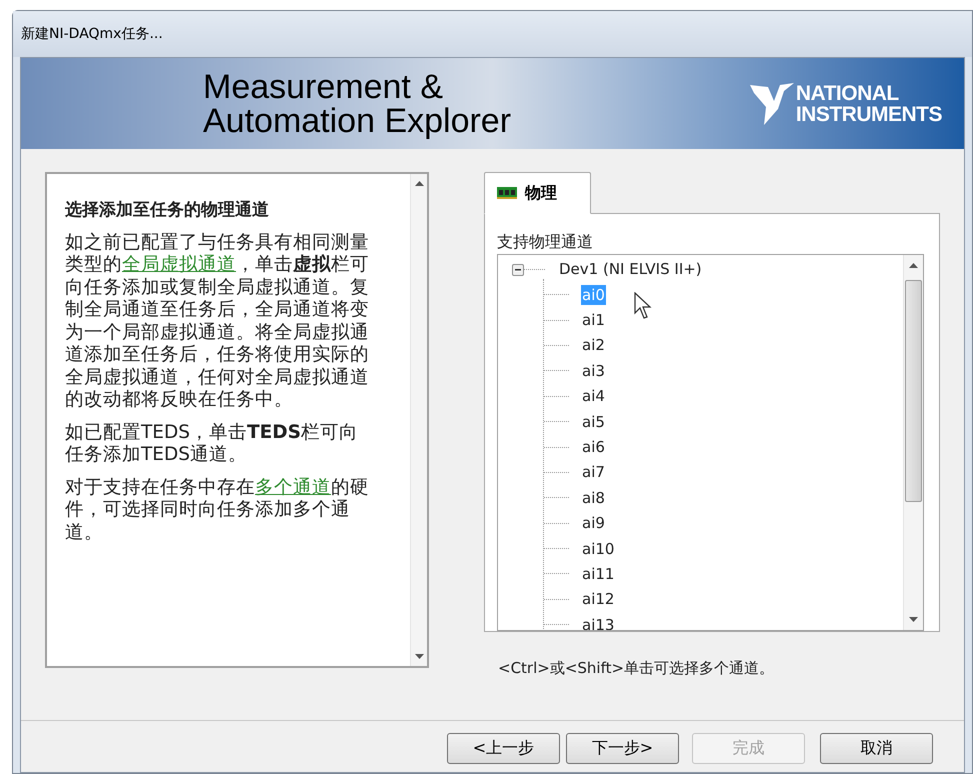 The image size is (973, 774). What do you see at coordinates (593, 523) in the screenshot?
I see `channel-item: ai9` at bounding box center [593, 523].